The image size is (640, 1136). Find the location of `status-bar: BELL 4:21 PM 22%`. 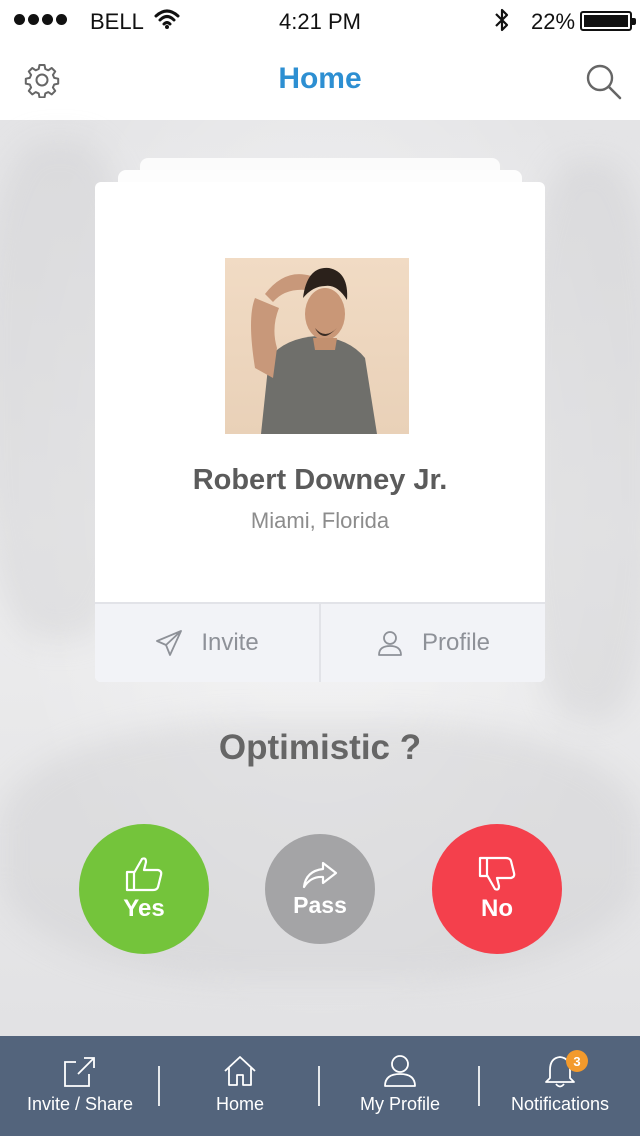

status-bar: BELL 4:21 PM 22% is located at coordinates (320, 20).